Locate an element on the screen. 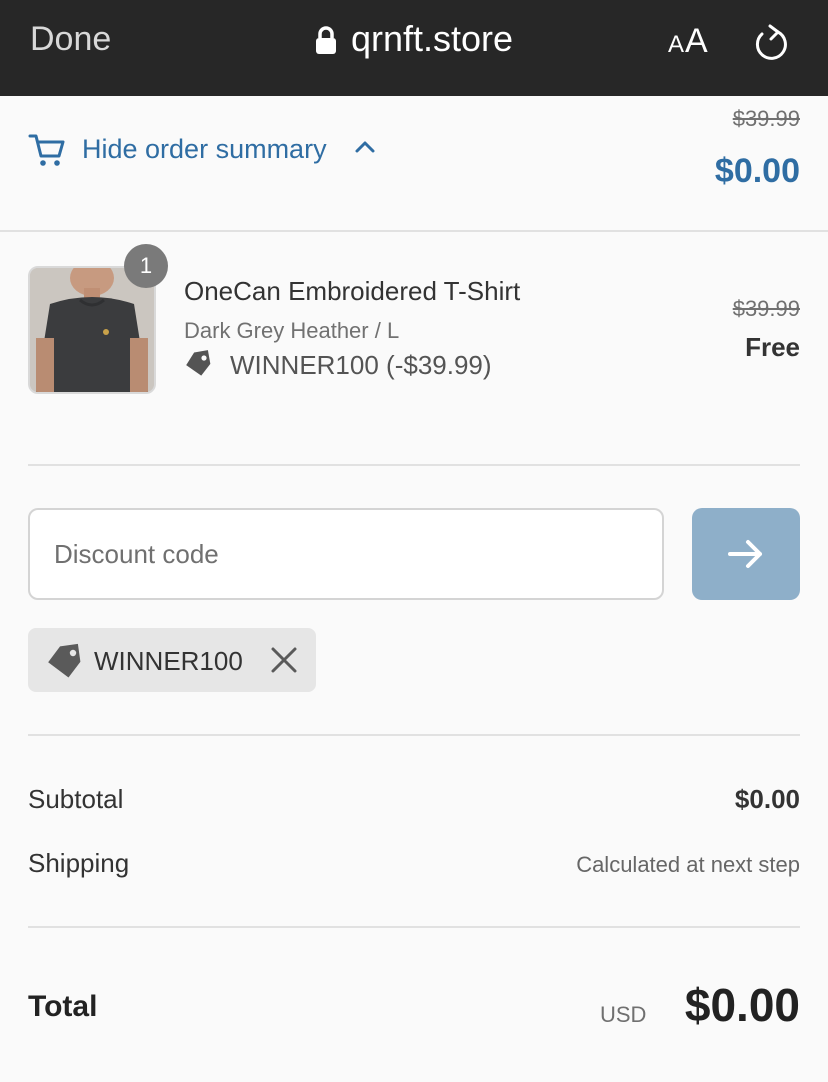  apply-discount-button is located at coordinates (746, 554).